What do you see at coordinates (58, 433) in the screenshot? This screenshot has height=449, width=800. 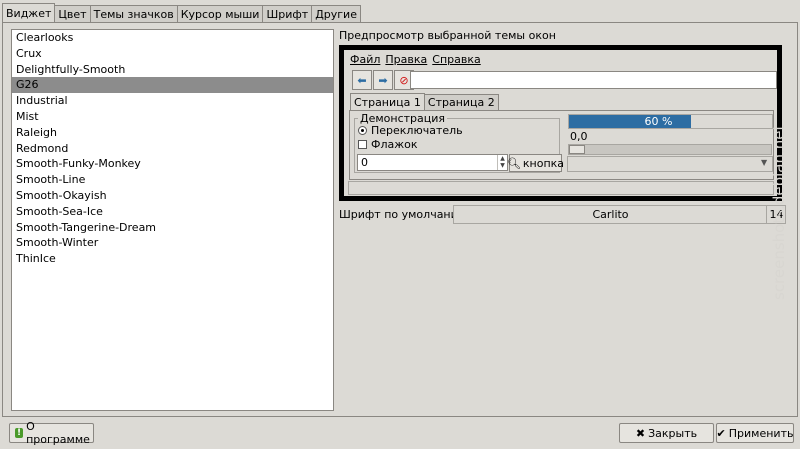 I see `about-button-label: О программе` at bounding box center [58, 433].